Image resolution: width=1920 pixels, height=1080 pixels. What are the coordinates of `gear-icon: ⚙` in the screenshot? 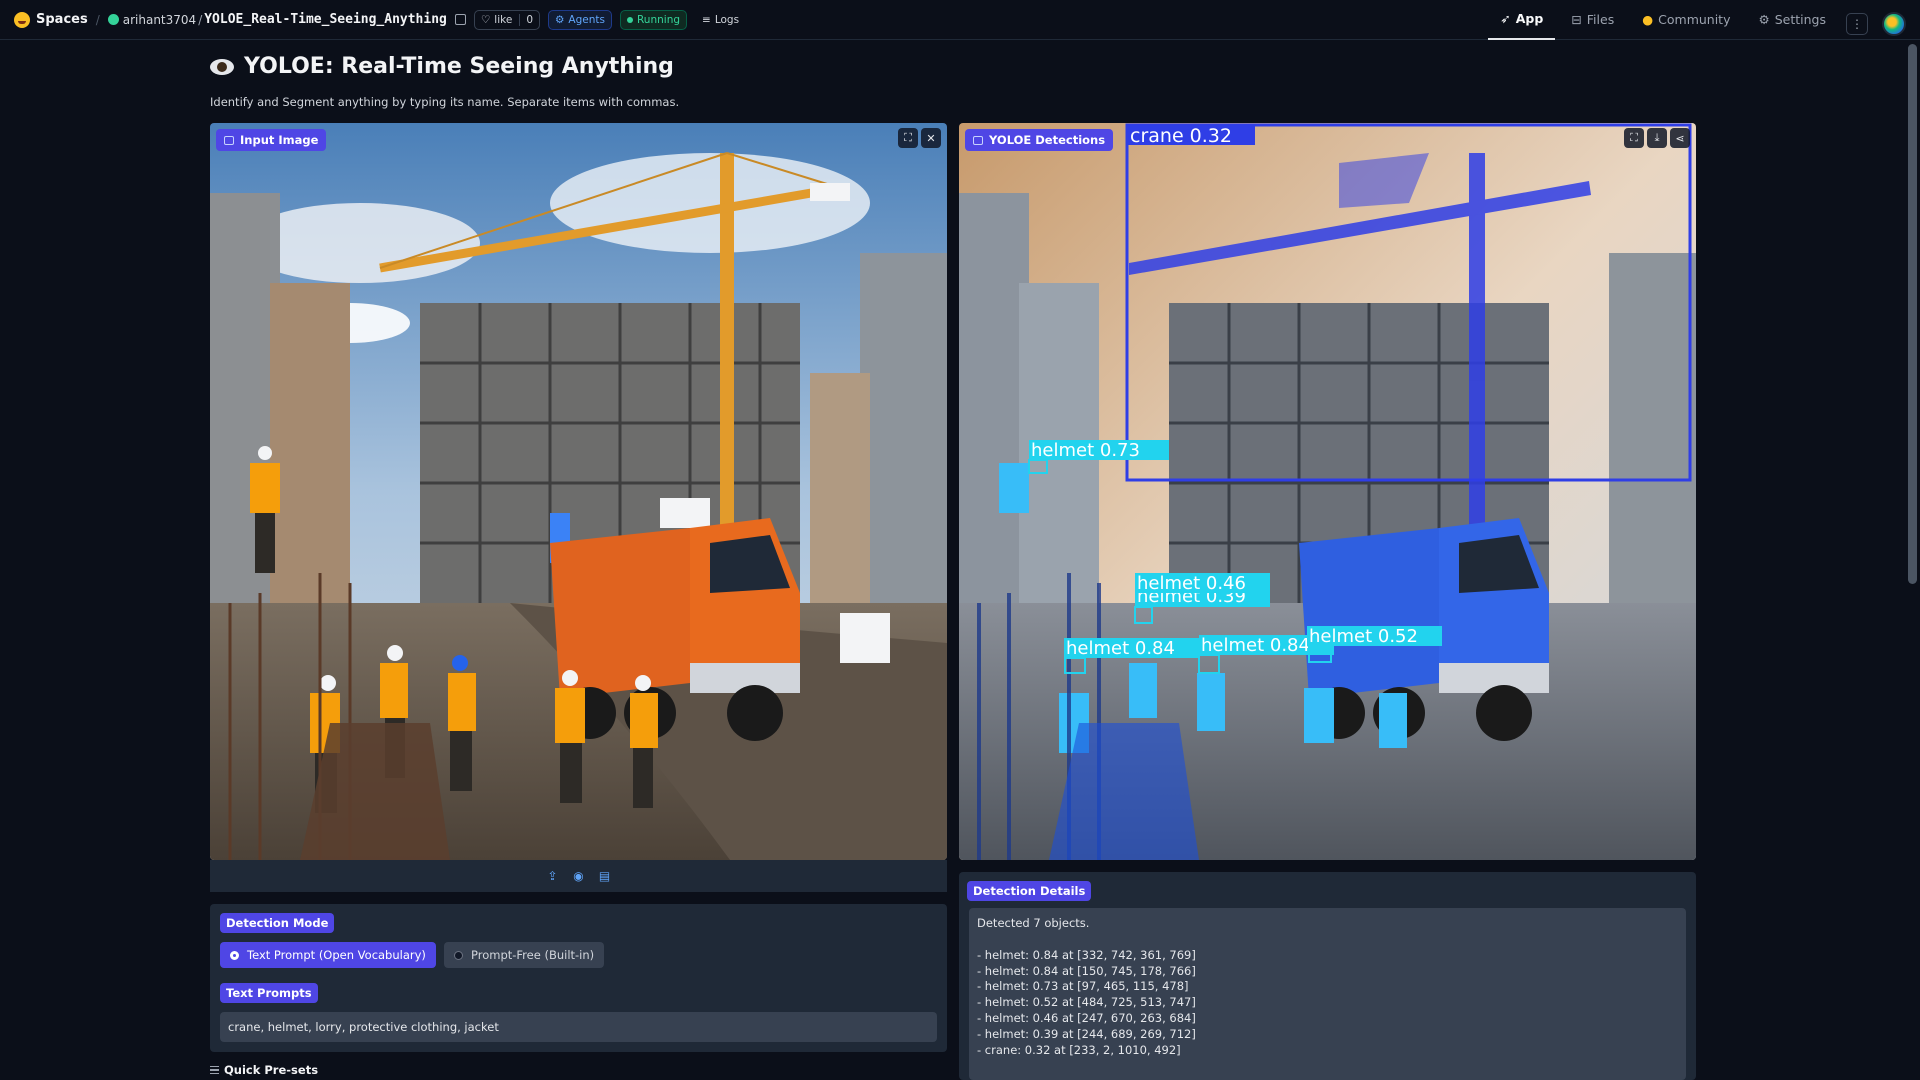 It's located at (1764, 19).